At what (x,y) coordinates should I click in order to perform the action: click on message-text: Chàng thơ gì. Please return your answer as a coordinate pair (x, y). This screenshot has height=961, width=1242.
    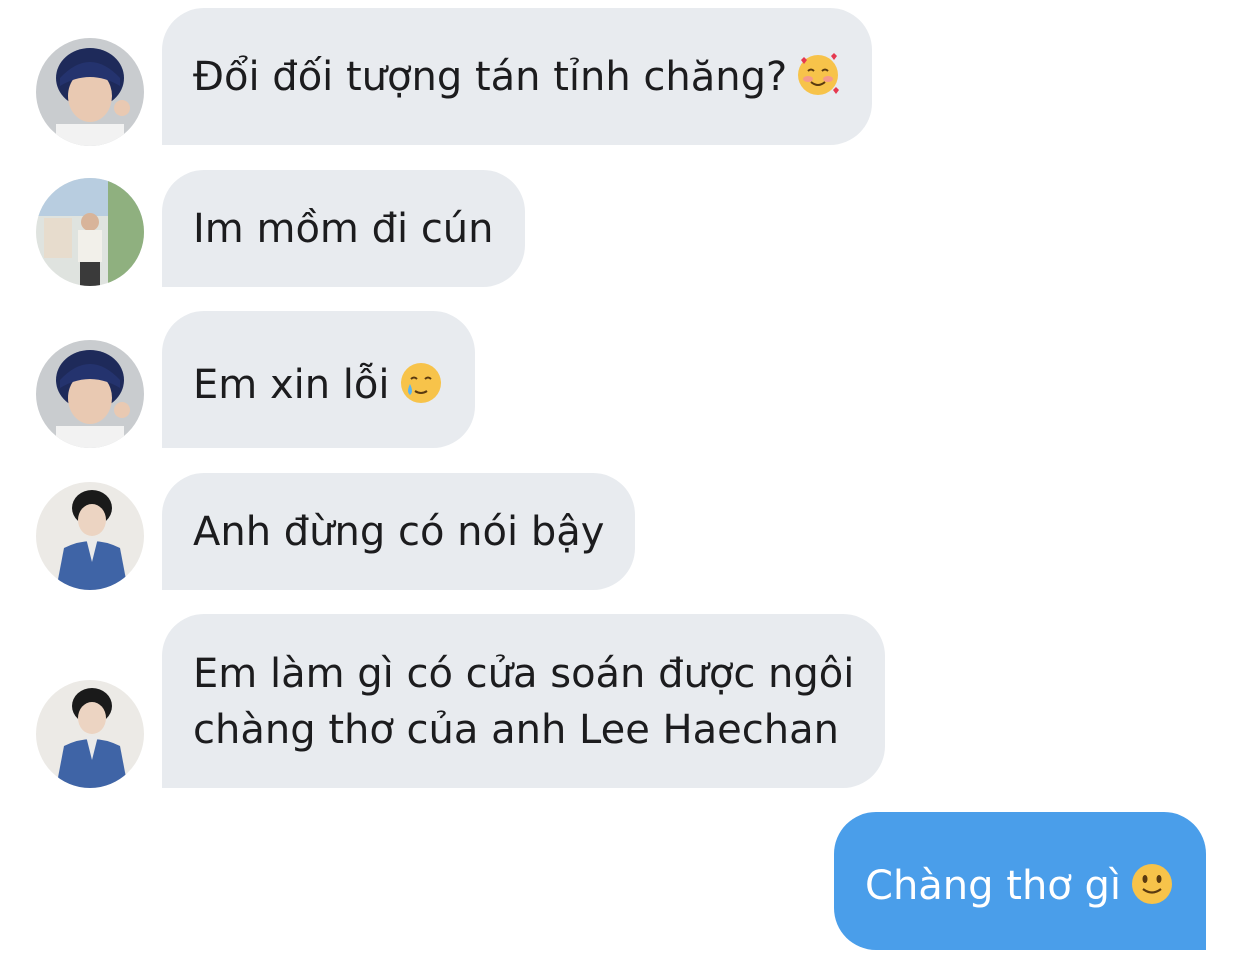
    Looking at the image, I should click on (993, 886).